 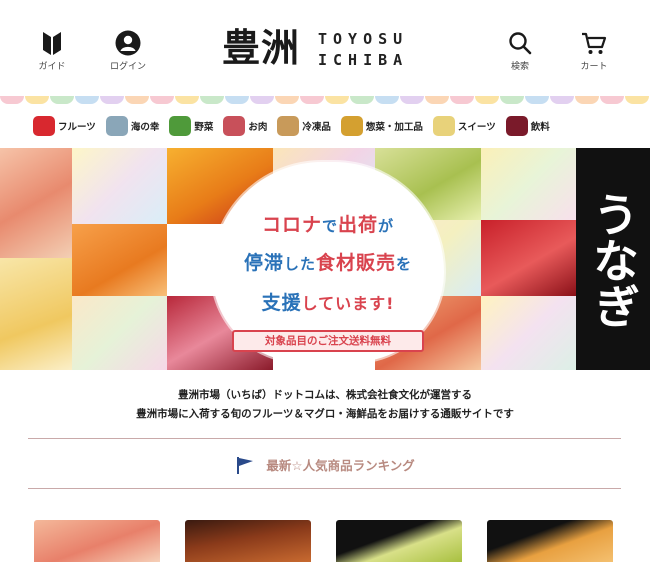 I want to click on flag-icon, so click(x=245, y=465).